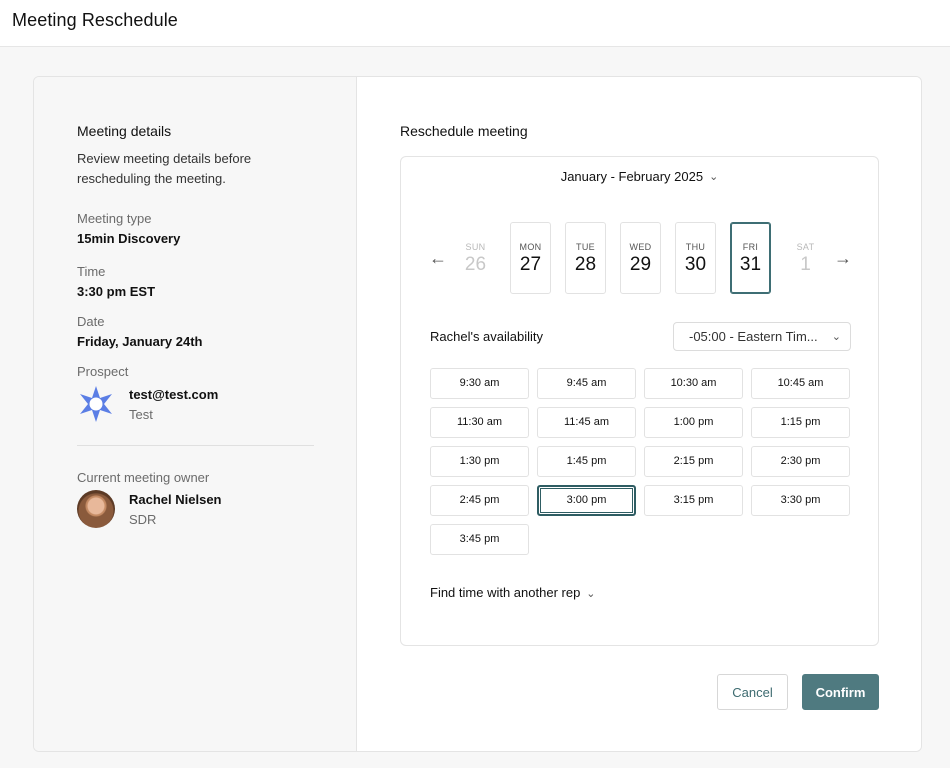  I want to click on next-week-arrow-icon: →, so click(843, 258).